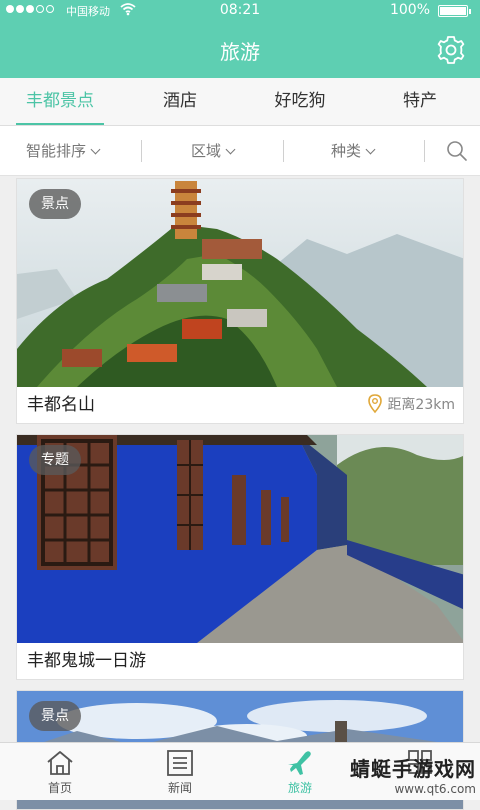 The width and height of the screenshot is (480, 810). What do you see at coordinates (240, 151) in the screenshot?
I see `filter-bar: 智能排序 区域 种类` at bounding box center [240, 151].